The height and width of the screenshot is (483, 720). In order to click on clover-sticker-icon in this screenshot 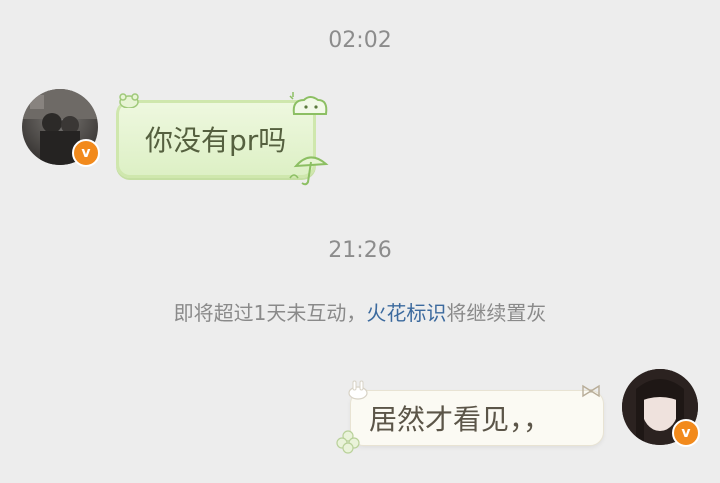, I will do `click(348, 442)`.